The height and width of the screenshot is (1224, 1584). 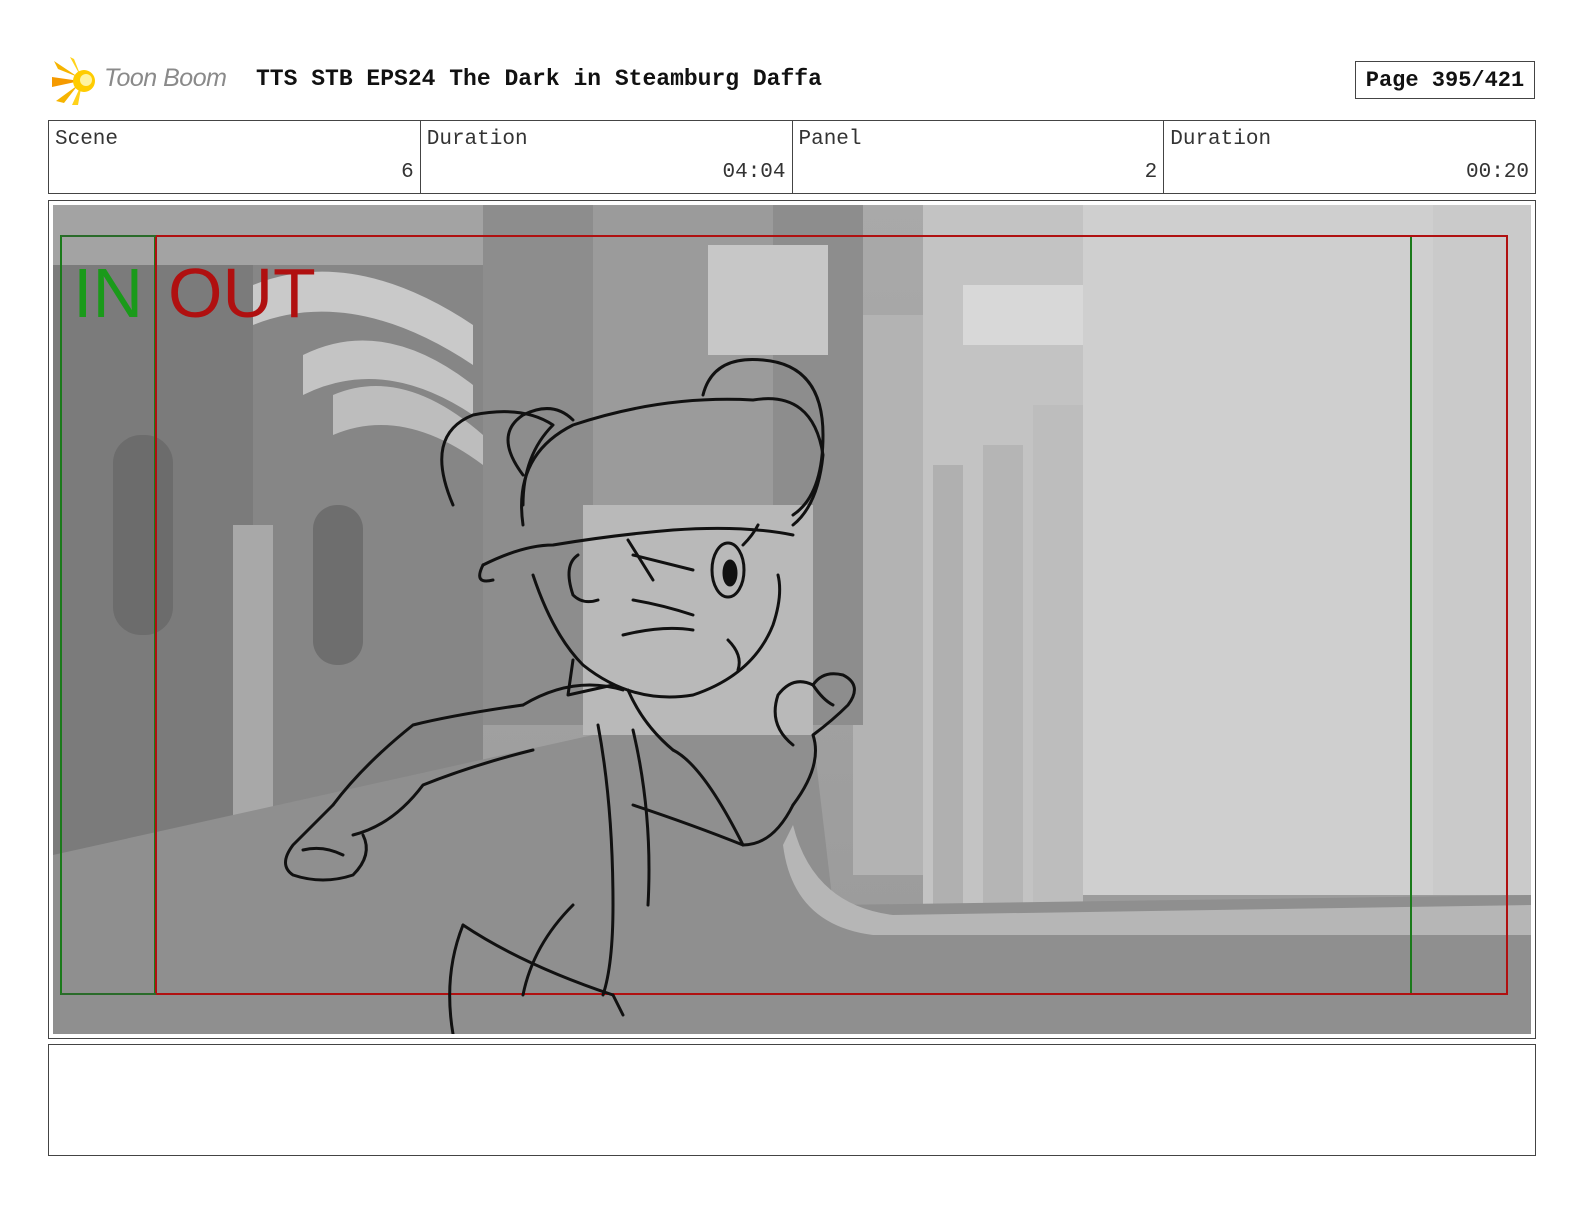 What do you see at coordinates (1497, 172) in the screenshot?
I see `panel-duration-value: 00:20` at bounding box center [1497, 172].